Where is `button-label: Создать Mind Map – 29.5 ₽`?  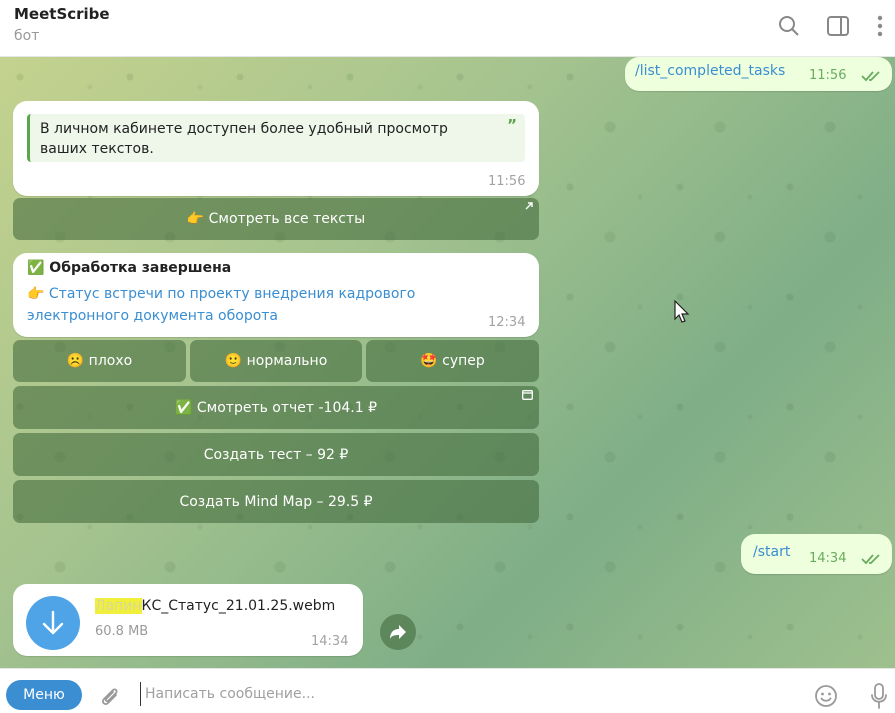
button-label: Создать Mind Map – 29.5 ₽ is located at coordinates (276, 501).